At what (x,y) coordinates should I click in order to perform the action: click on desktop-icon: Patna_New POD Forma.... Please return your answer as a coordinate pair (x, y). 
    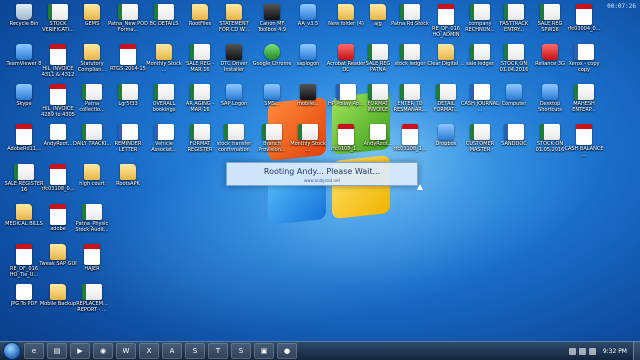
    Looking at the image, I should click on (128, 18).